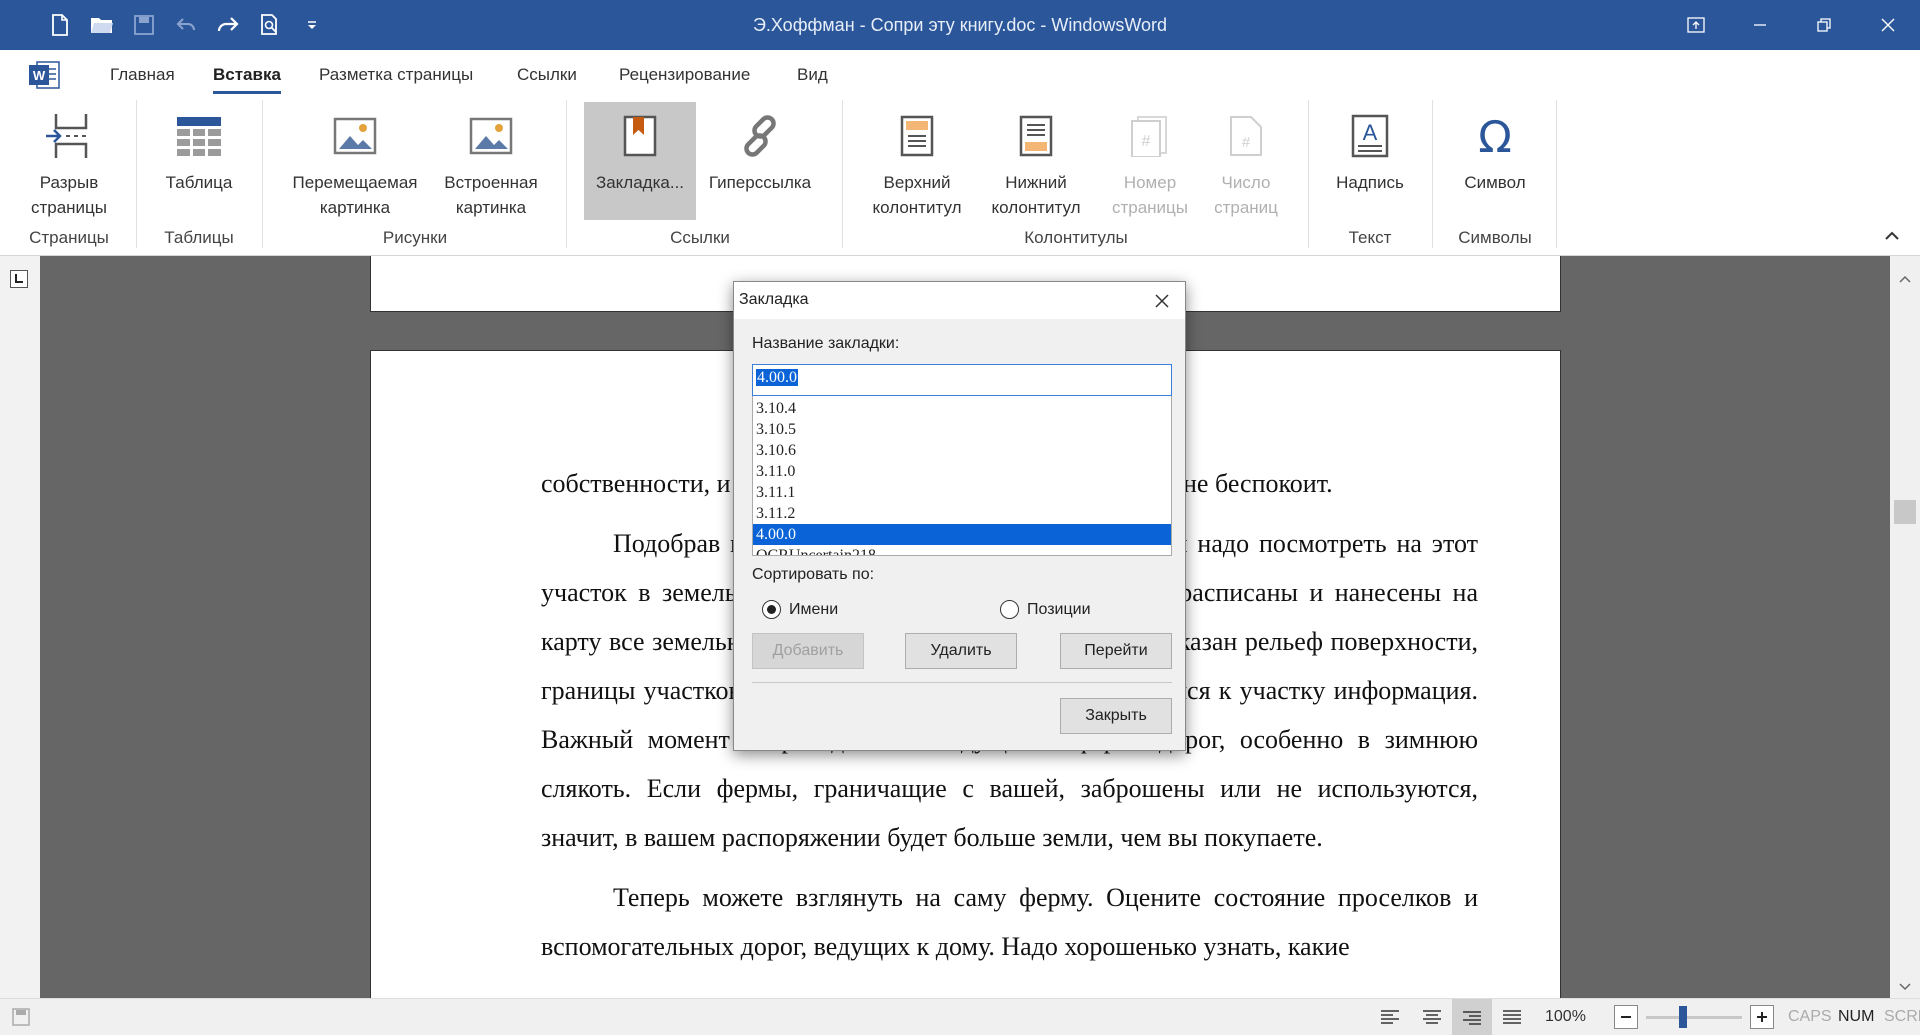  What do you see at coordinates (962, 408) in the screenshot?
I see `list-item: 3.10.4` at bounding box center [962, 408].